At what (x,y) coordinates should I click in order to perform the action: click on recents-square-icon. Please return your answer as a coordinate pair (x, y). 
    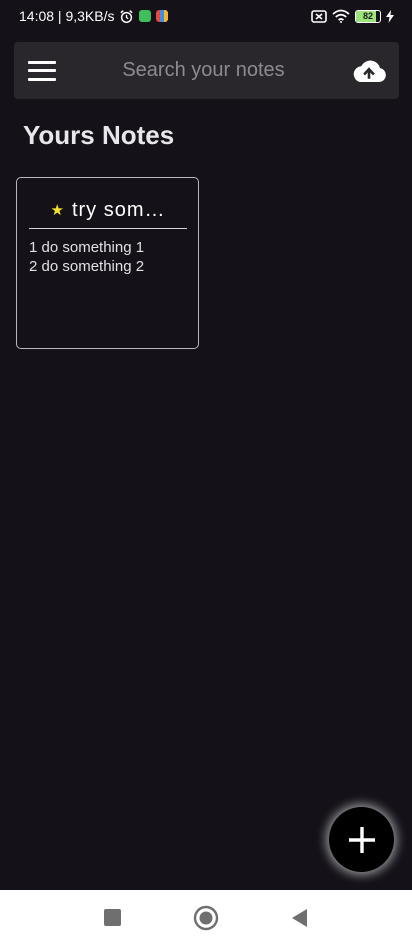
    Looking at the image, I should click on (112, 917).